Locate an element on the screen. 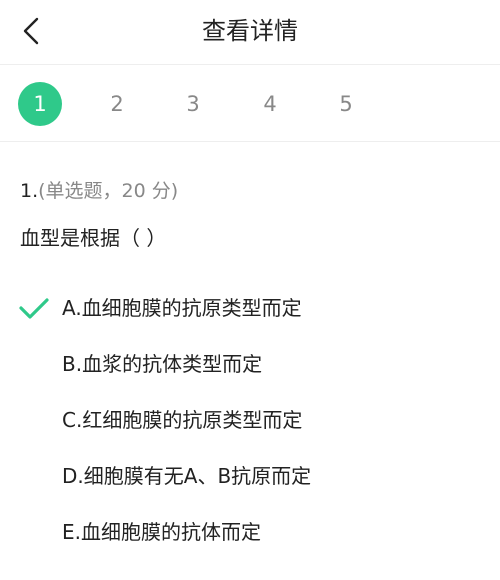 The image size is (500, 580). question-meta: 1.(单选题，20 分) is located at coordinates (99, 191).